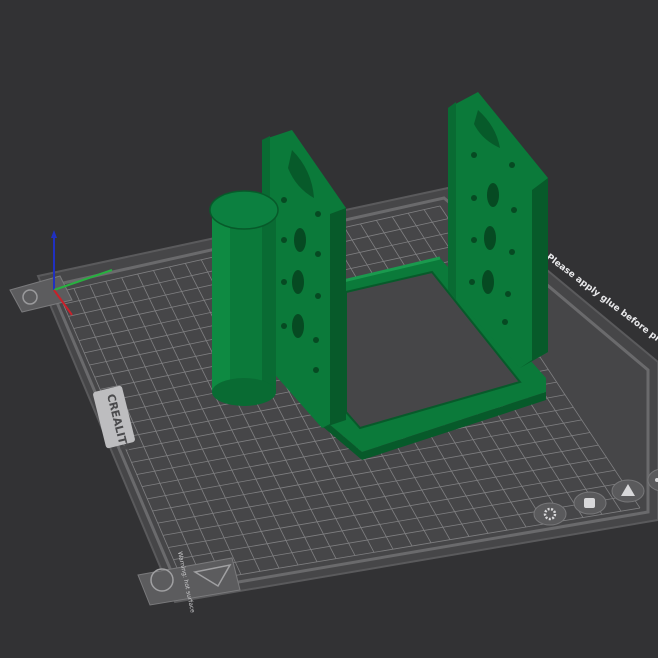 The width and height of the screenshot is (658, 658). Describe the element at coordinates (550, 514) in the screenshot. I see `settings-gear-button` at that location.